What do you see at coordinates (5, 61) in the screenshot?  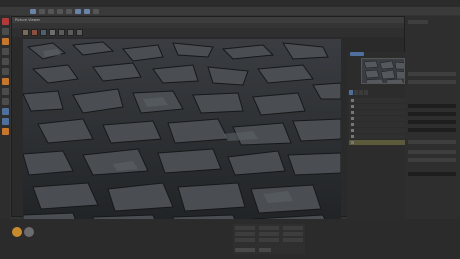 I see `edges-mode-icon` at bounding box center [5, 61].